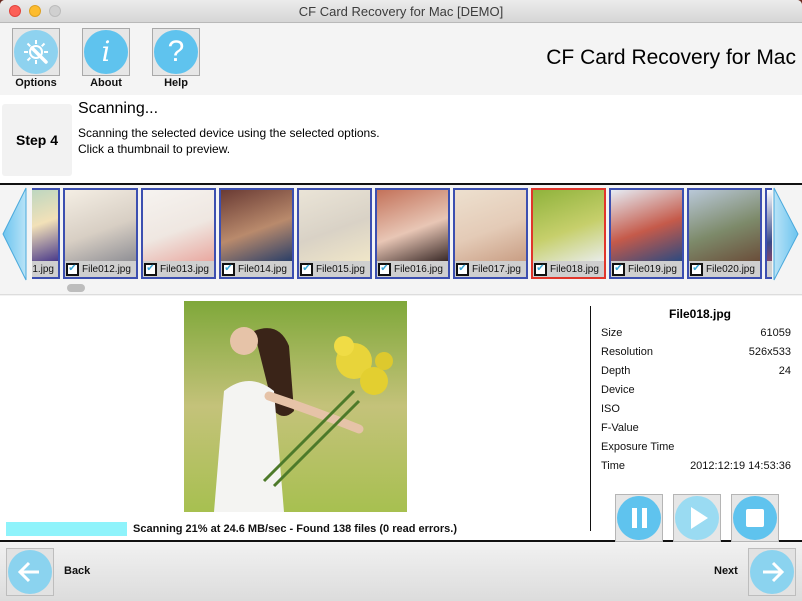 Image resolution: width=802 pixels, height=601 pixels. What do you see at coordinates (726, 571) in the screenshot?
I see `next-label: Next` at bounding box center [726, 571].